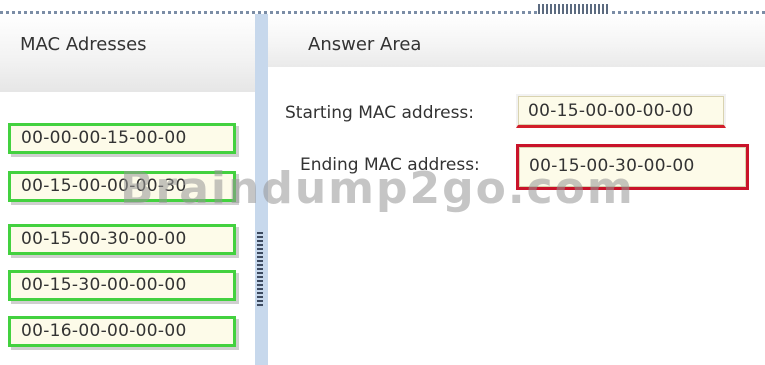 The image size is (765, 365). What do you see at coordinates (621, 111) in the screenshot?
I see `starting-mac-drop-slot: 00-15-00-00-00-00` at bounding box center [621, 111].